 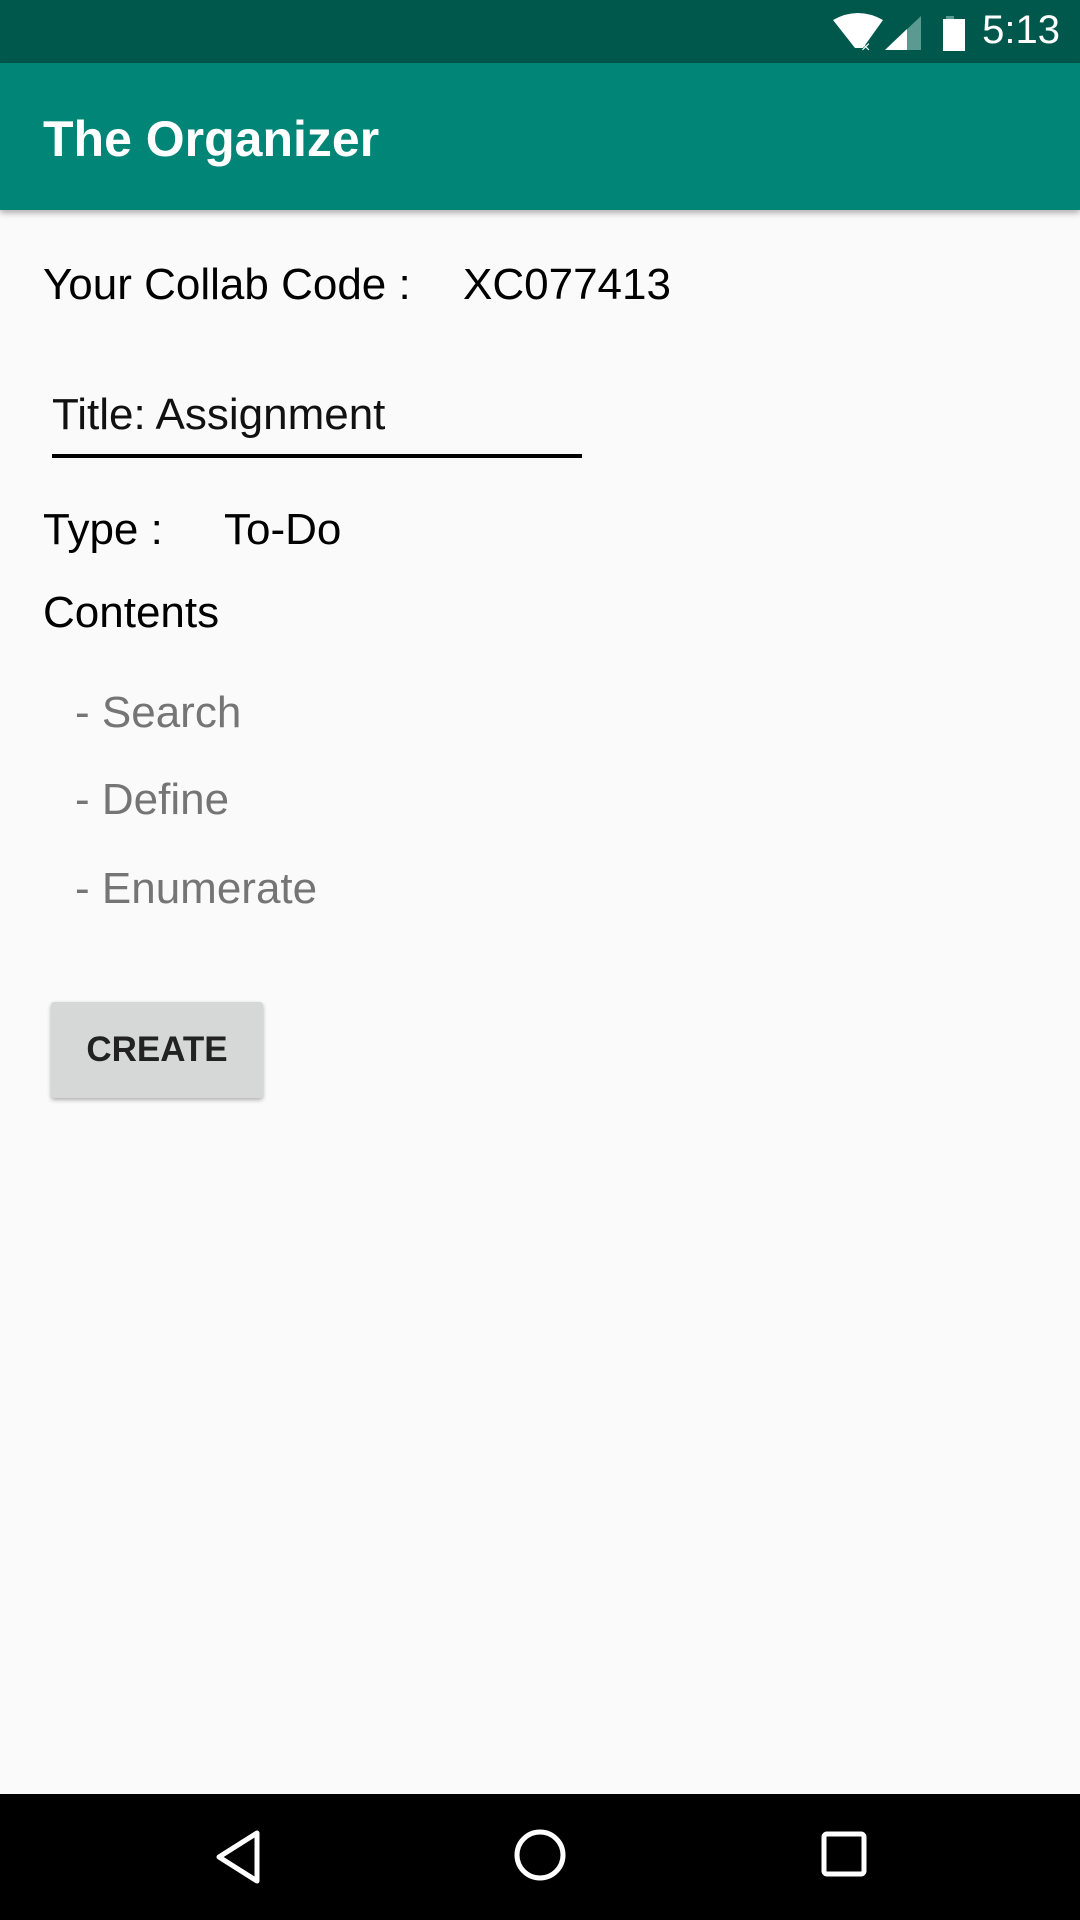 What do you see at coordinates (219, 414) in the screenshot?
I see `title-input-value: Title: Assignment` at bounding box center [219, 414].